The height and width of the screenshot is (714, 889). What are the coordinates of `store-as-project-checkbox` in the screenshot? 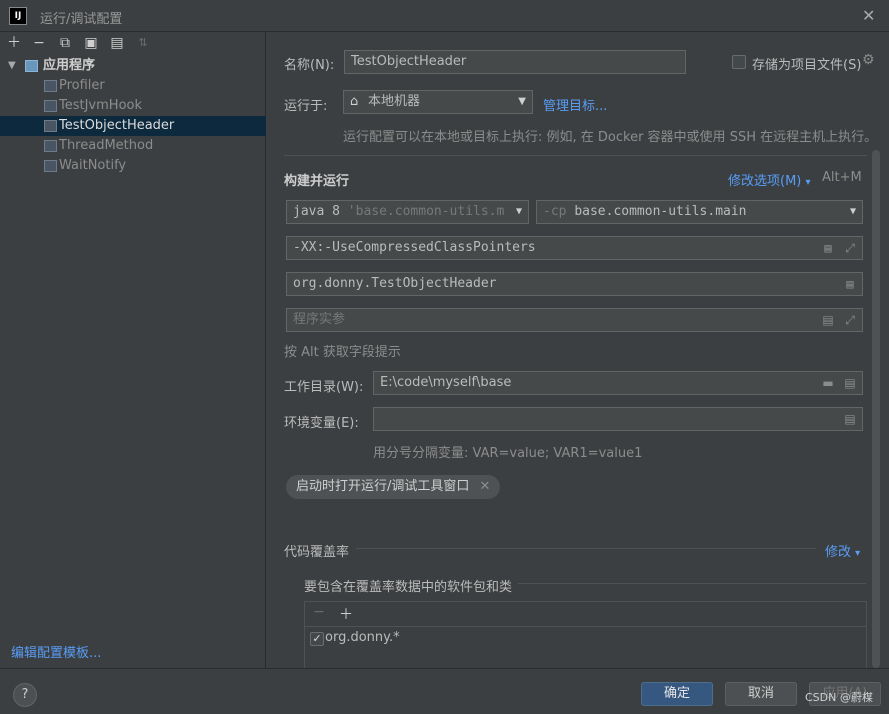 It's located at (739, 62).